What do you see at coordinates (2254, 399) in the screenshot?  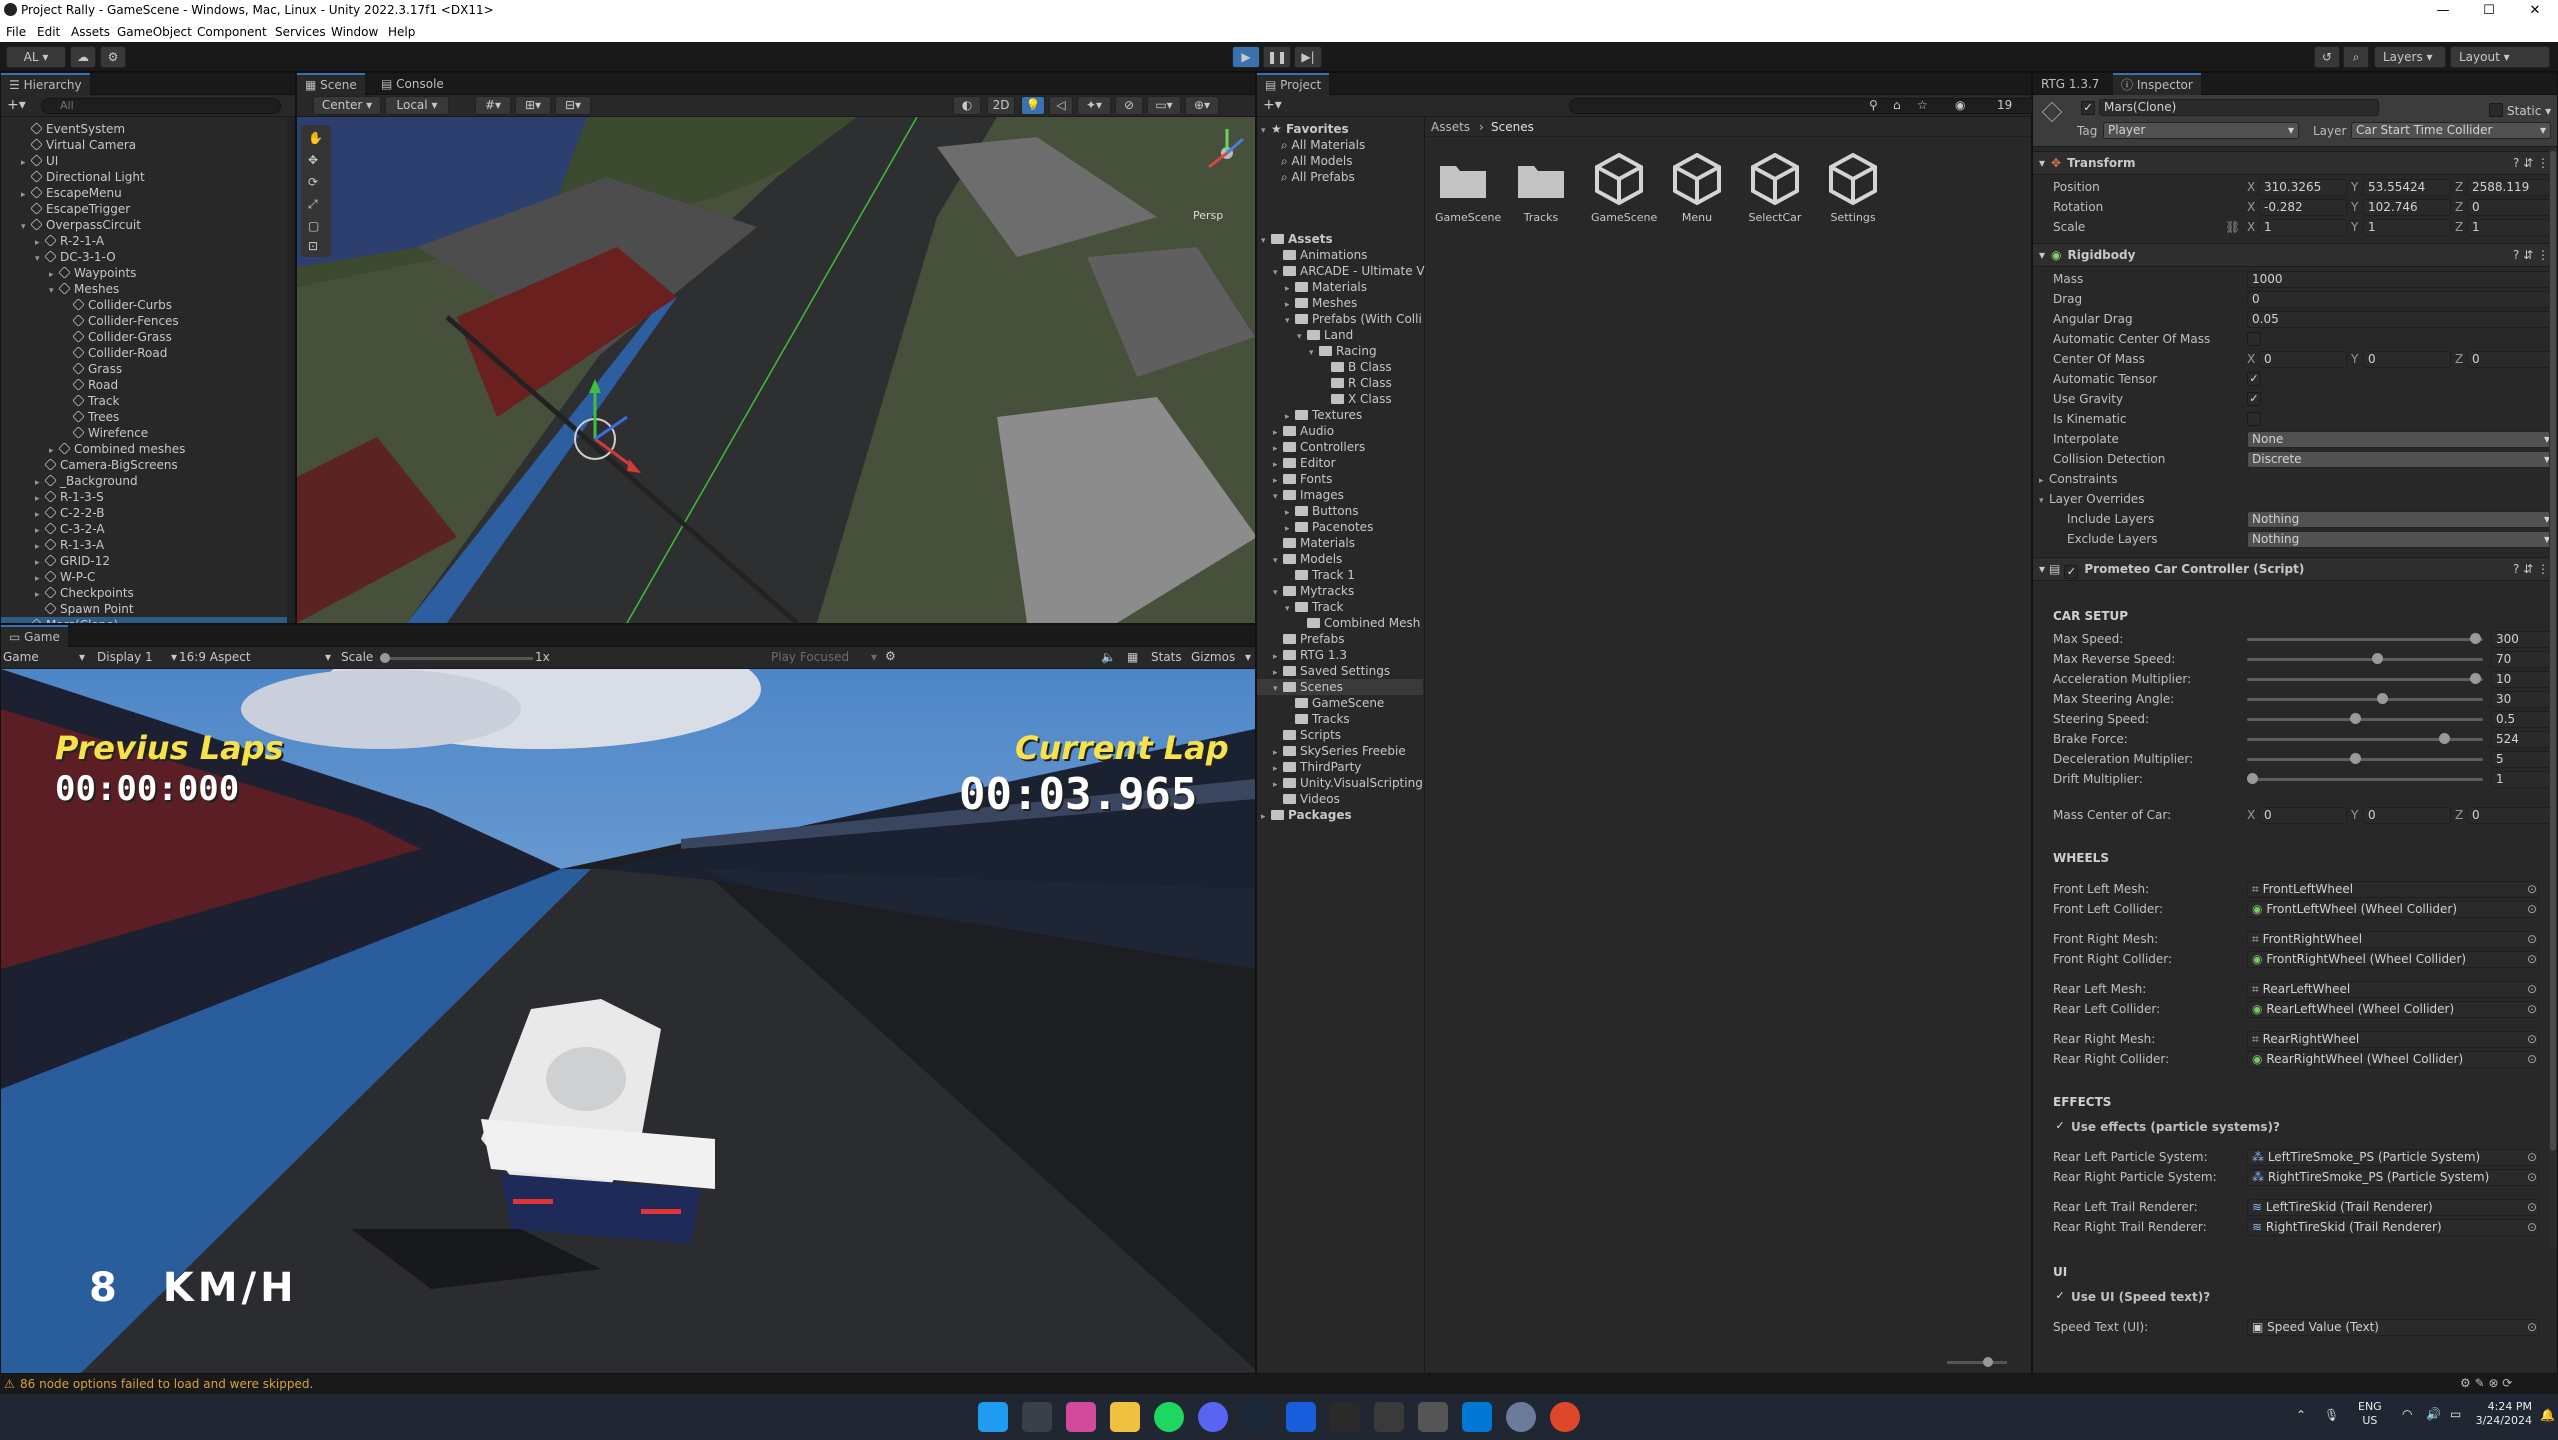 I see `use-gravity-checkbox: ✓` at bounding box center [2254, 399].